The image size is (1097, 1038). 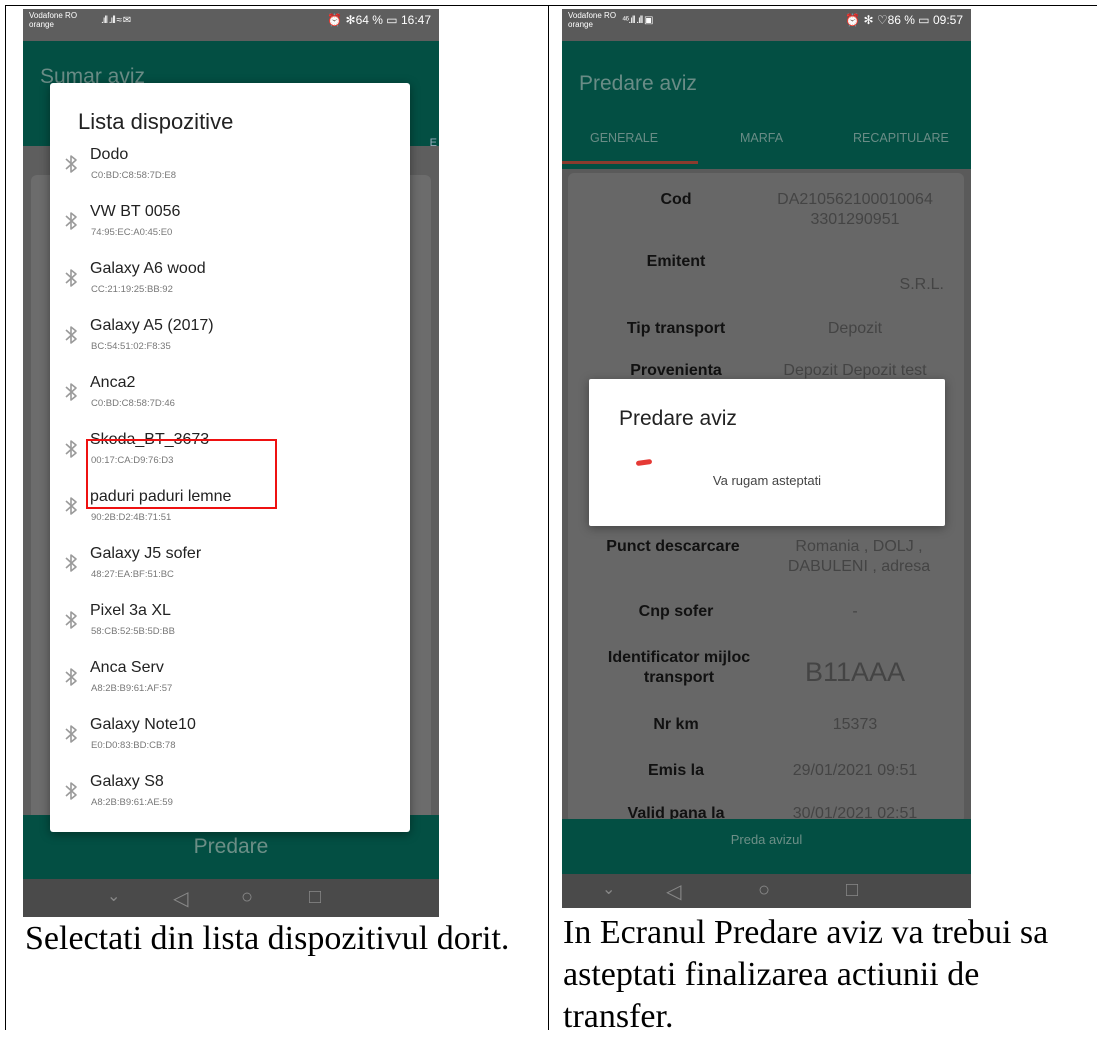 I want to click on loading-spinner-icon, so click(x=644, y=462).